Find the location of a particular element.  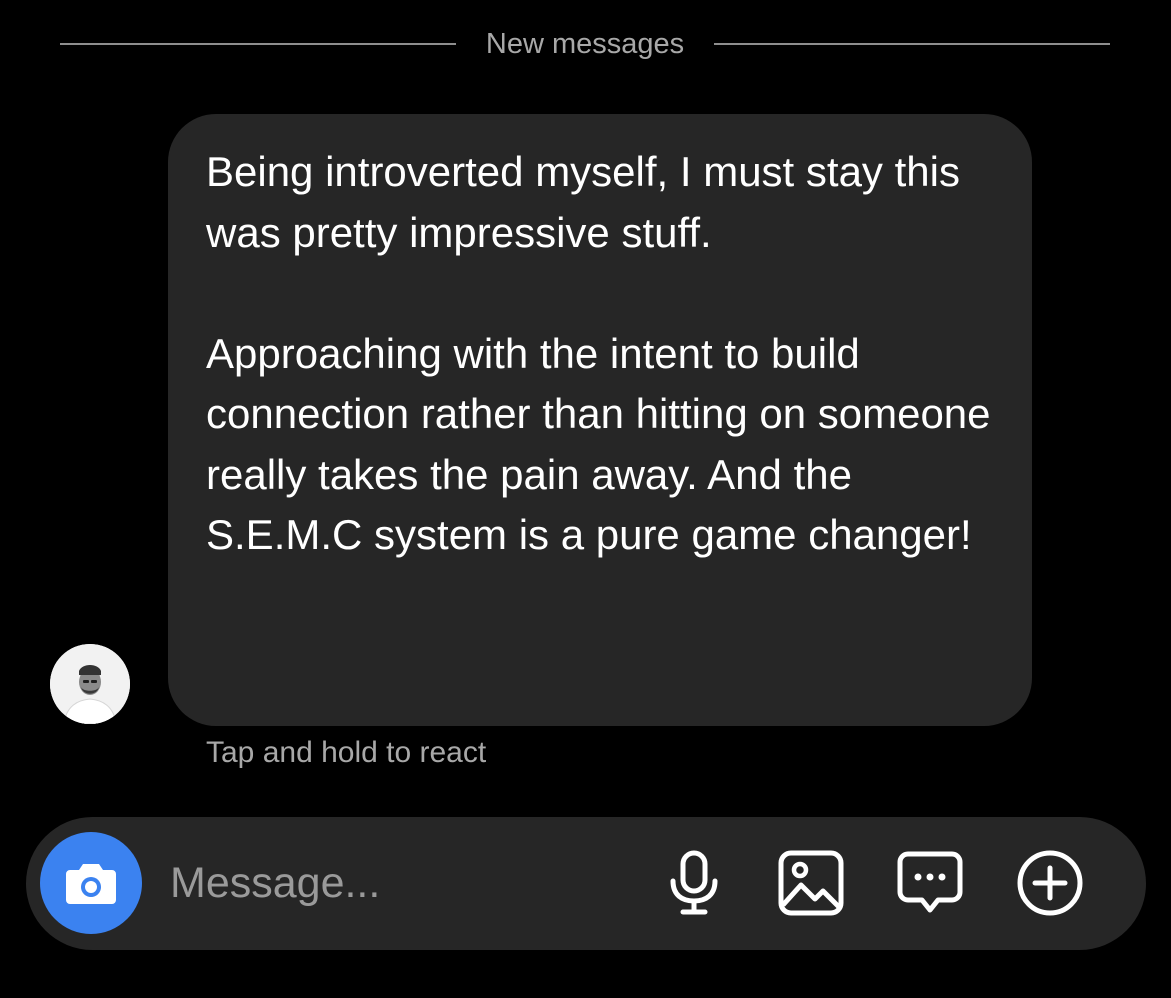

microphone-button is located at coordinates (694, 883).